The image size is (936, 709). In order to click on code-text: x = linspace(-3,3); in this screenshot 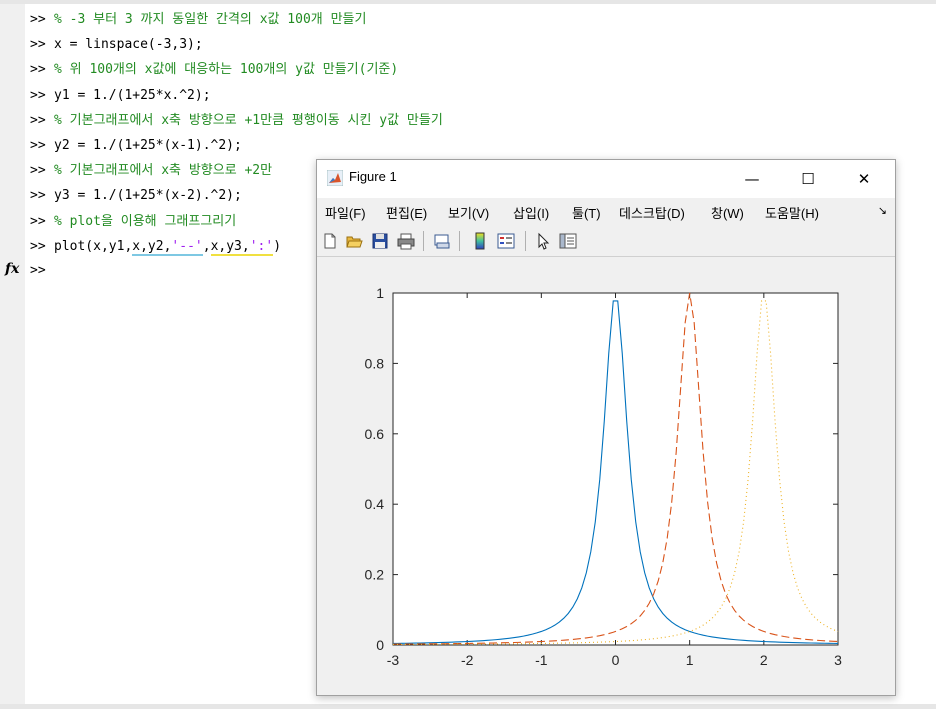, I will do `click(128, 45)`.